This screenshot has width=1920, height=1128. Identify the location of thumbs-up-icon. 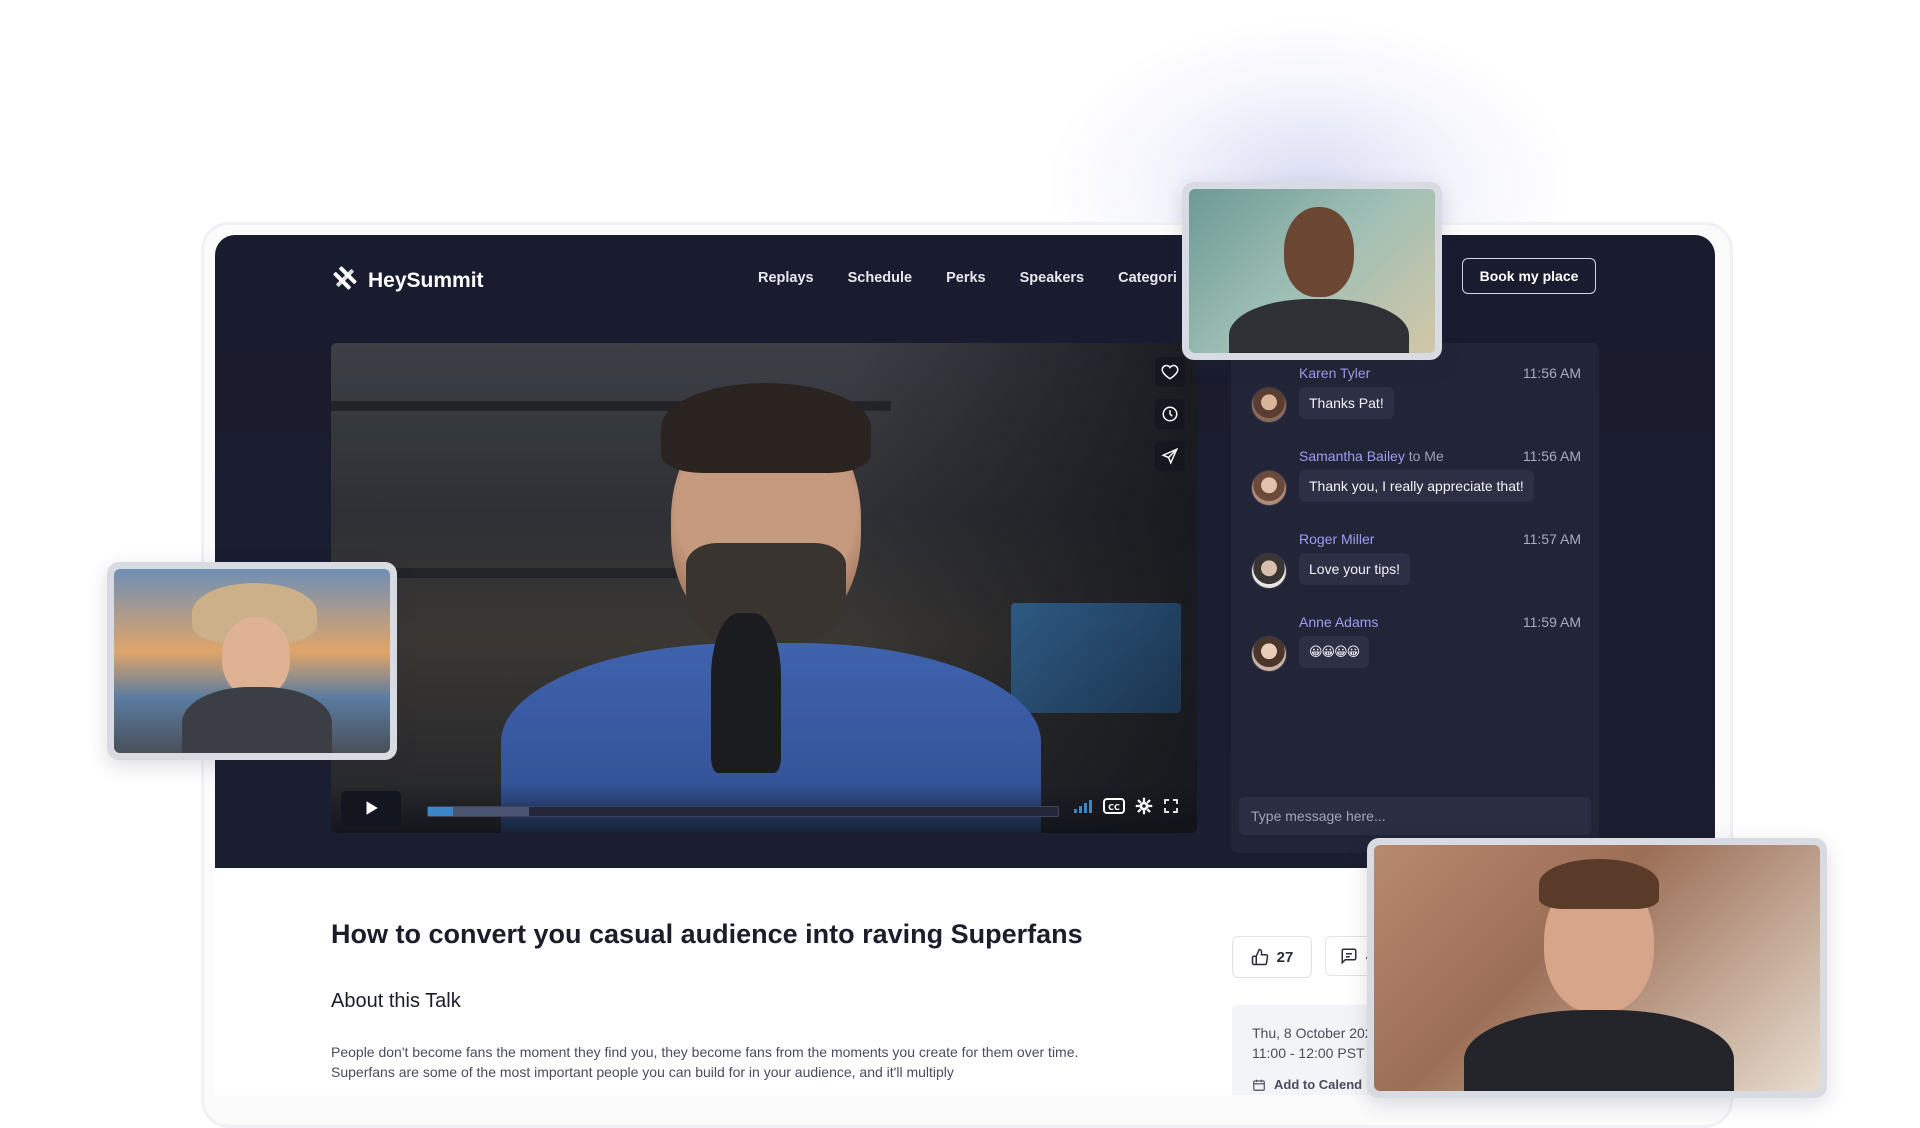
(1259, 957).